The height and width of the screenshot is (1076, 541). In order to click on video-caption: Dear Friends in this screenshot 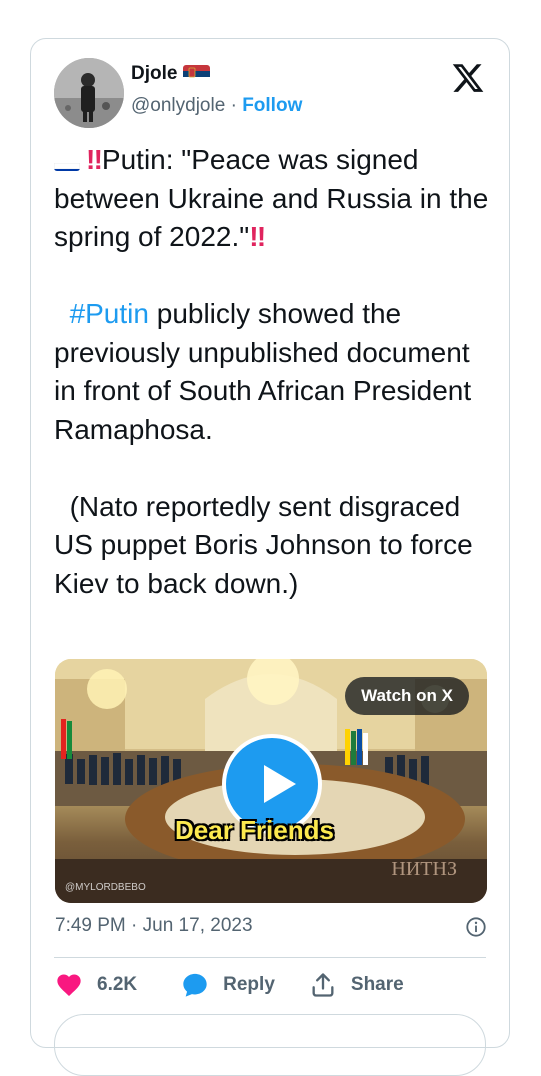, I will do `click(254, 830)`.